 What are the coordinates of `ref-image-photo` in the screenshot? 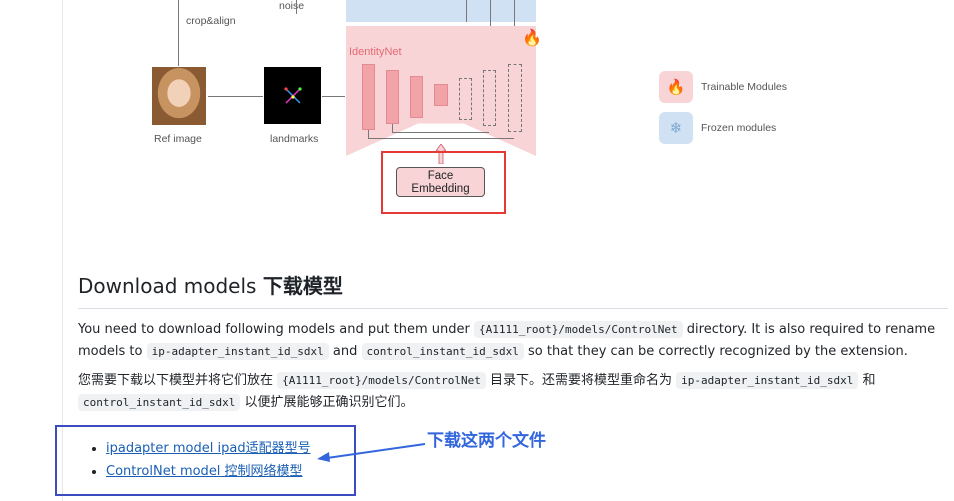 It's located at (179, 96).